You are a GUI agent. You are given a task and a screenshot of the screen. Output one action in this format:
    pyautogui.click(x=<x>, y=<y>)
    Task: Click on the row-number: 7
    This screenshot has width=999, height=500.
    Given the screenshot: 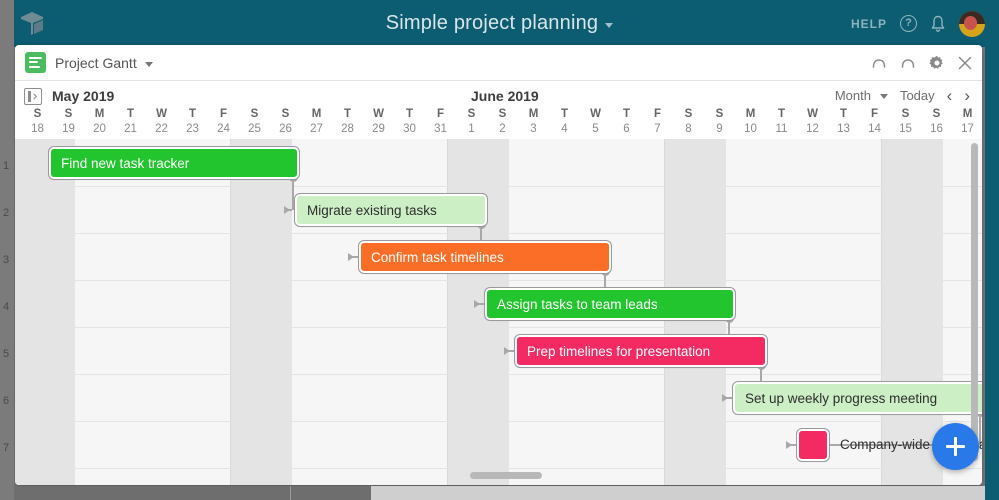 What is the action you would take?
    pyautogui.click(x=6, y=448)
    